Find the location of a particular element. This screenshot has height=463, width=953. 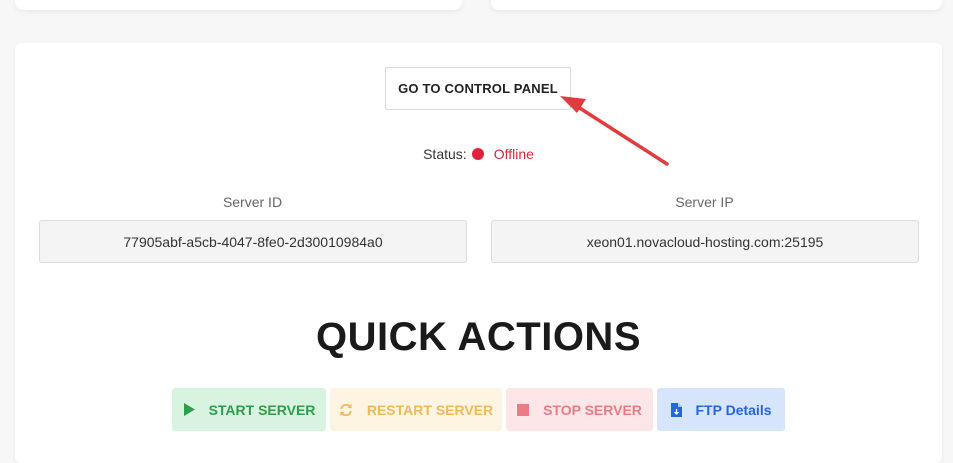

server-ip-field: xeon01.novacloud-hosting.com:25195 is located at coordinates (705, 241).